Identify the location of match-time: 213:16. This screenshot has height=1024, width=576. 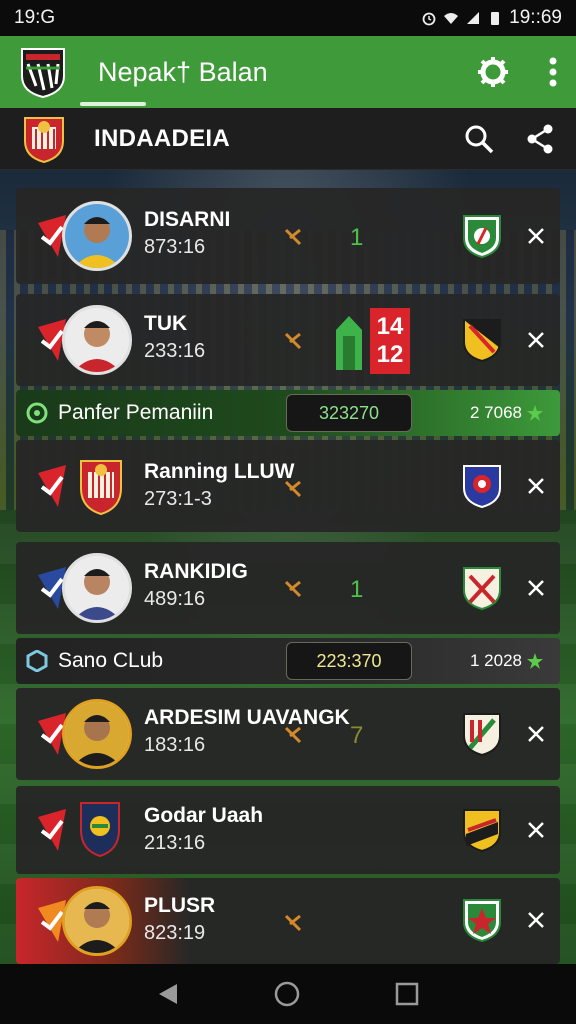
(175, 843).